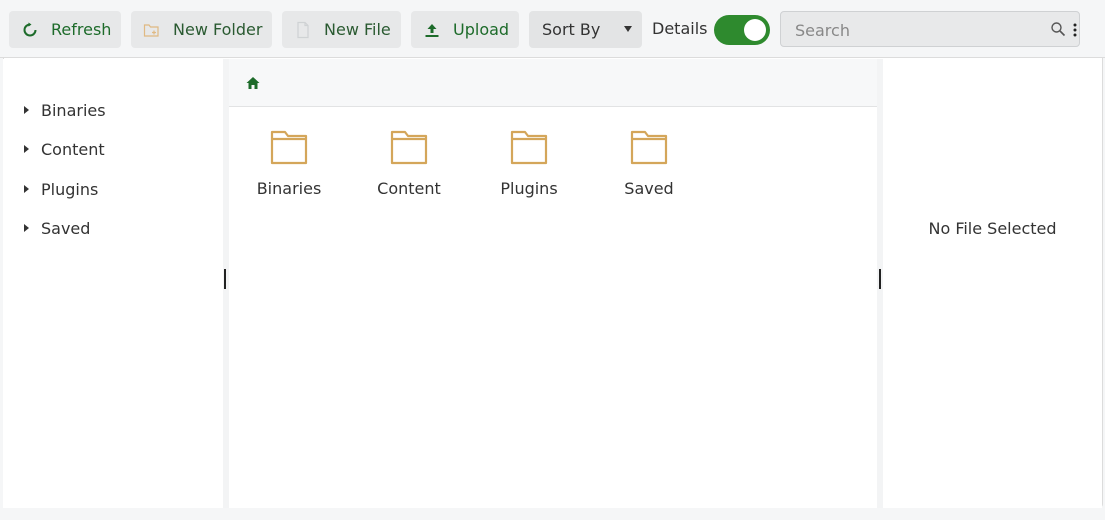  Describe the element at coordinates (571, 29) in the screenshot. I see `sort-by-label: Sort By` at that location.